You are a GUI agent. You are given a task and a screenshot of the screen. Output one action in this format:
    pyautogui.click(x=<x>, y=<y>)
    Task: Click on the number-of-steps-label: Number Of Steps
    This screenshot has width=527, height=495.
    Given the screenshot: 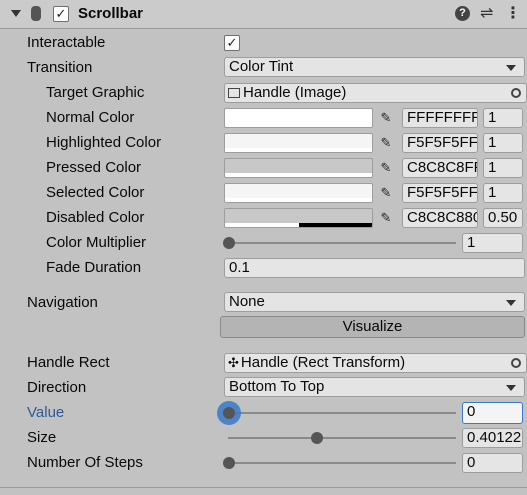 What is the action you would take?
    pyautogui.click(x=85, y=462)
    